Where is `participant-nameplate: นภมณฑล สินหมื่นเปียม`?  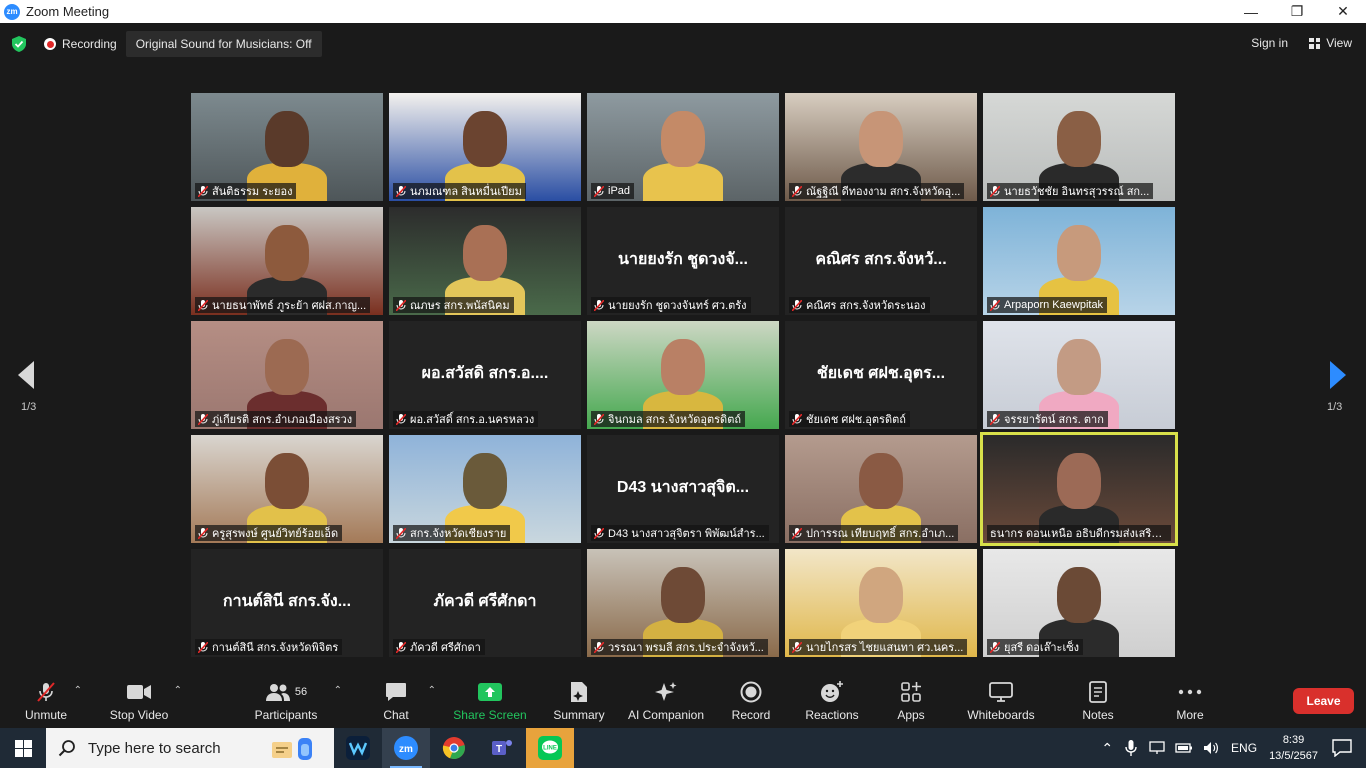
participant-nameplate: นภมณฑล สินหมื่นเปียม is located at coordinates (459, 191).